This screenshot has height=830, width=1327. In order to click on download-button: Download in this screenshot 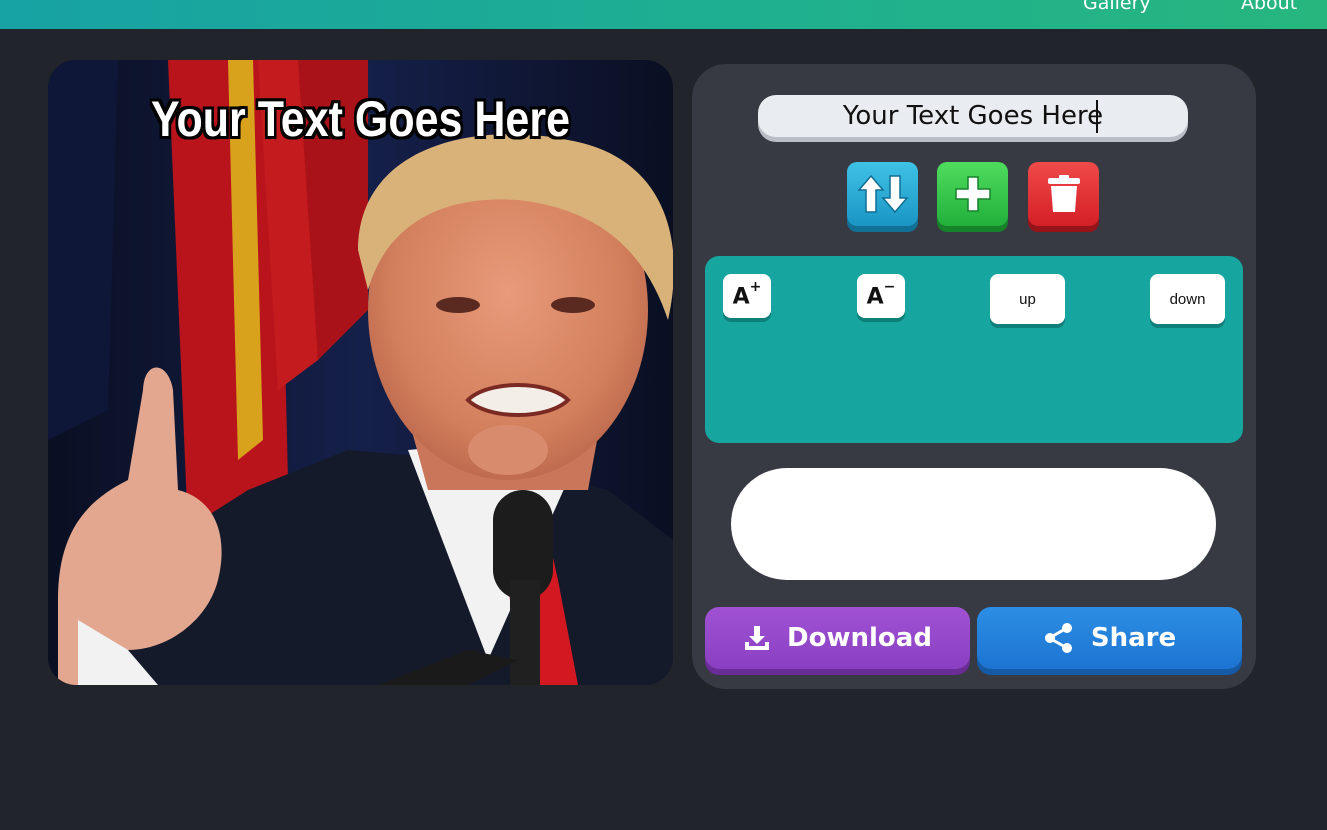, I will do `click(837, 638)`.